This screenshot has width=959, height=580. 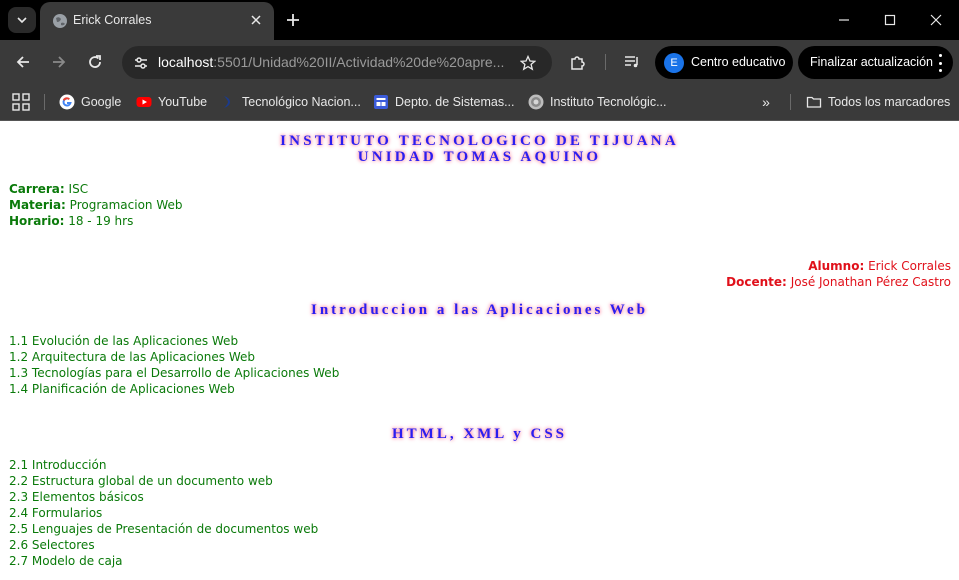 I want to click on bookmark-google: Google, so click(x=90, y=102).